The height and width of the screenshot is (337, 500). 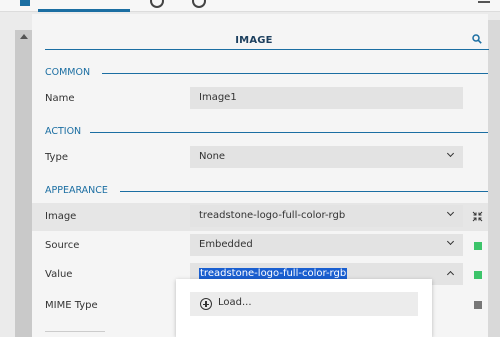 What do you see at coordinates (206, 304) in the screenshot?
I see `plus-circle-icon` at bounding box center [206, 304].